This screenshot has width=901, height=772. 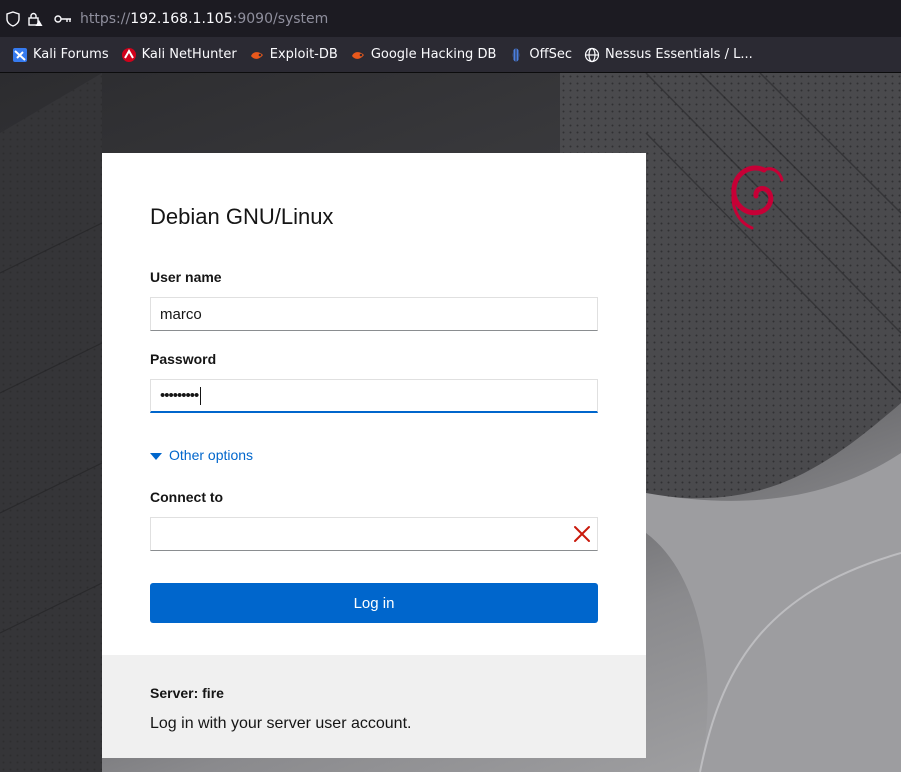 What do you see at coordinates (516, 55) in the screenshot?
I see `offsec-icon` at bounding box center [516, 55].